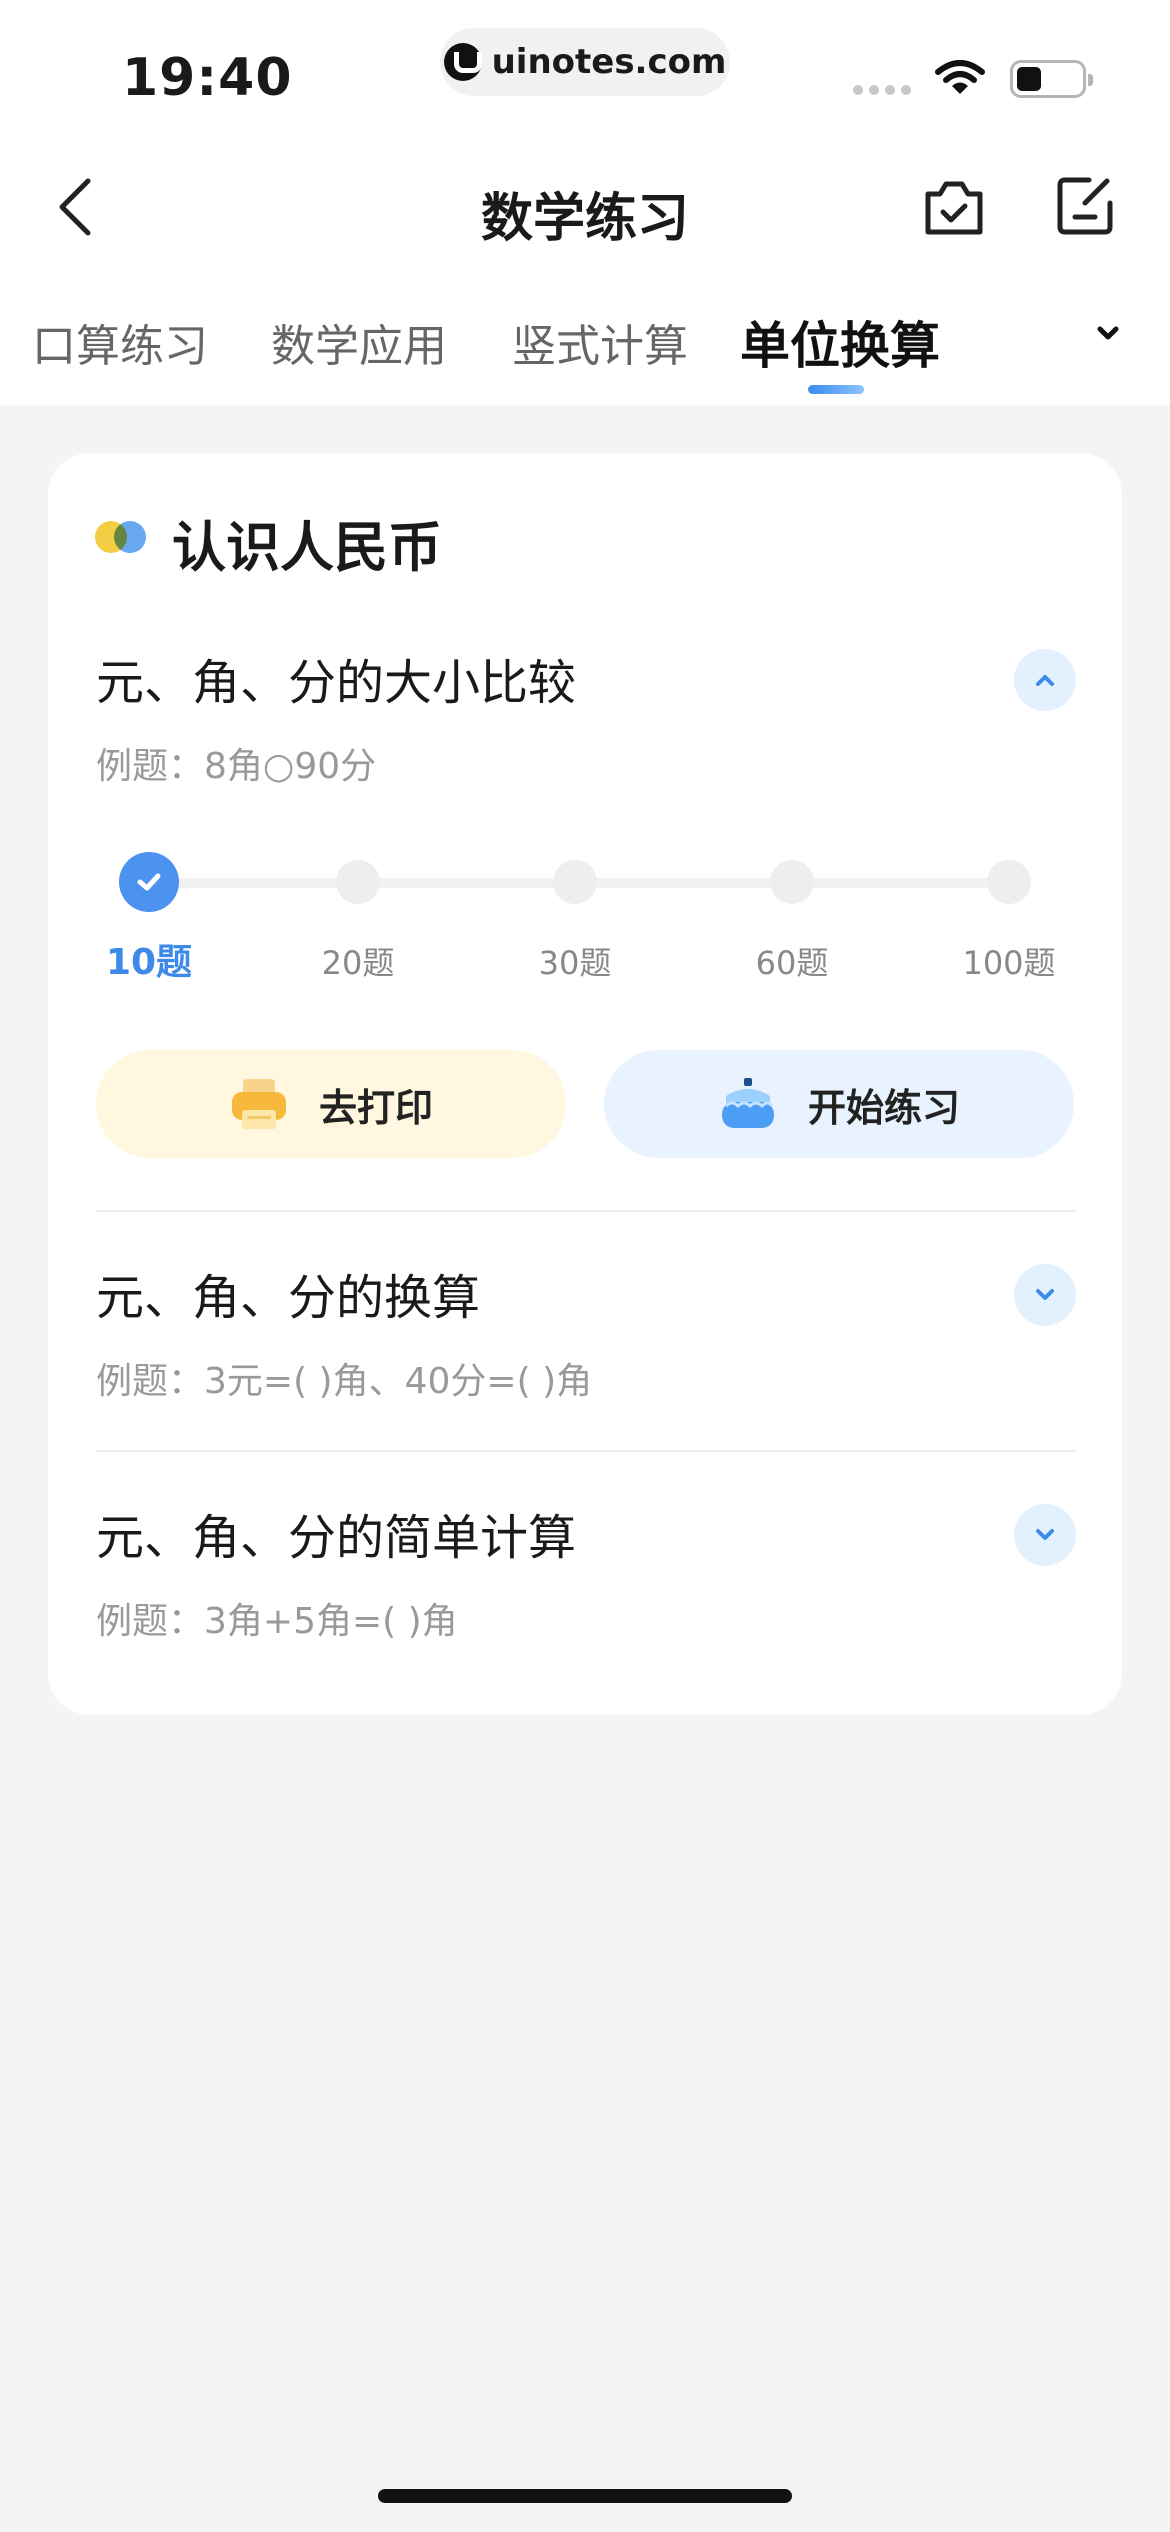  What do you see at coordinates (575, 961) in the screenshot?
I see `count-label-30: 30题` at bounding box center [575, 961].